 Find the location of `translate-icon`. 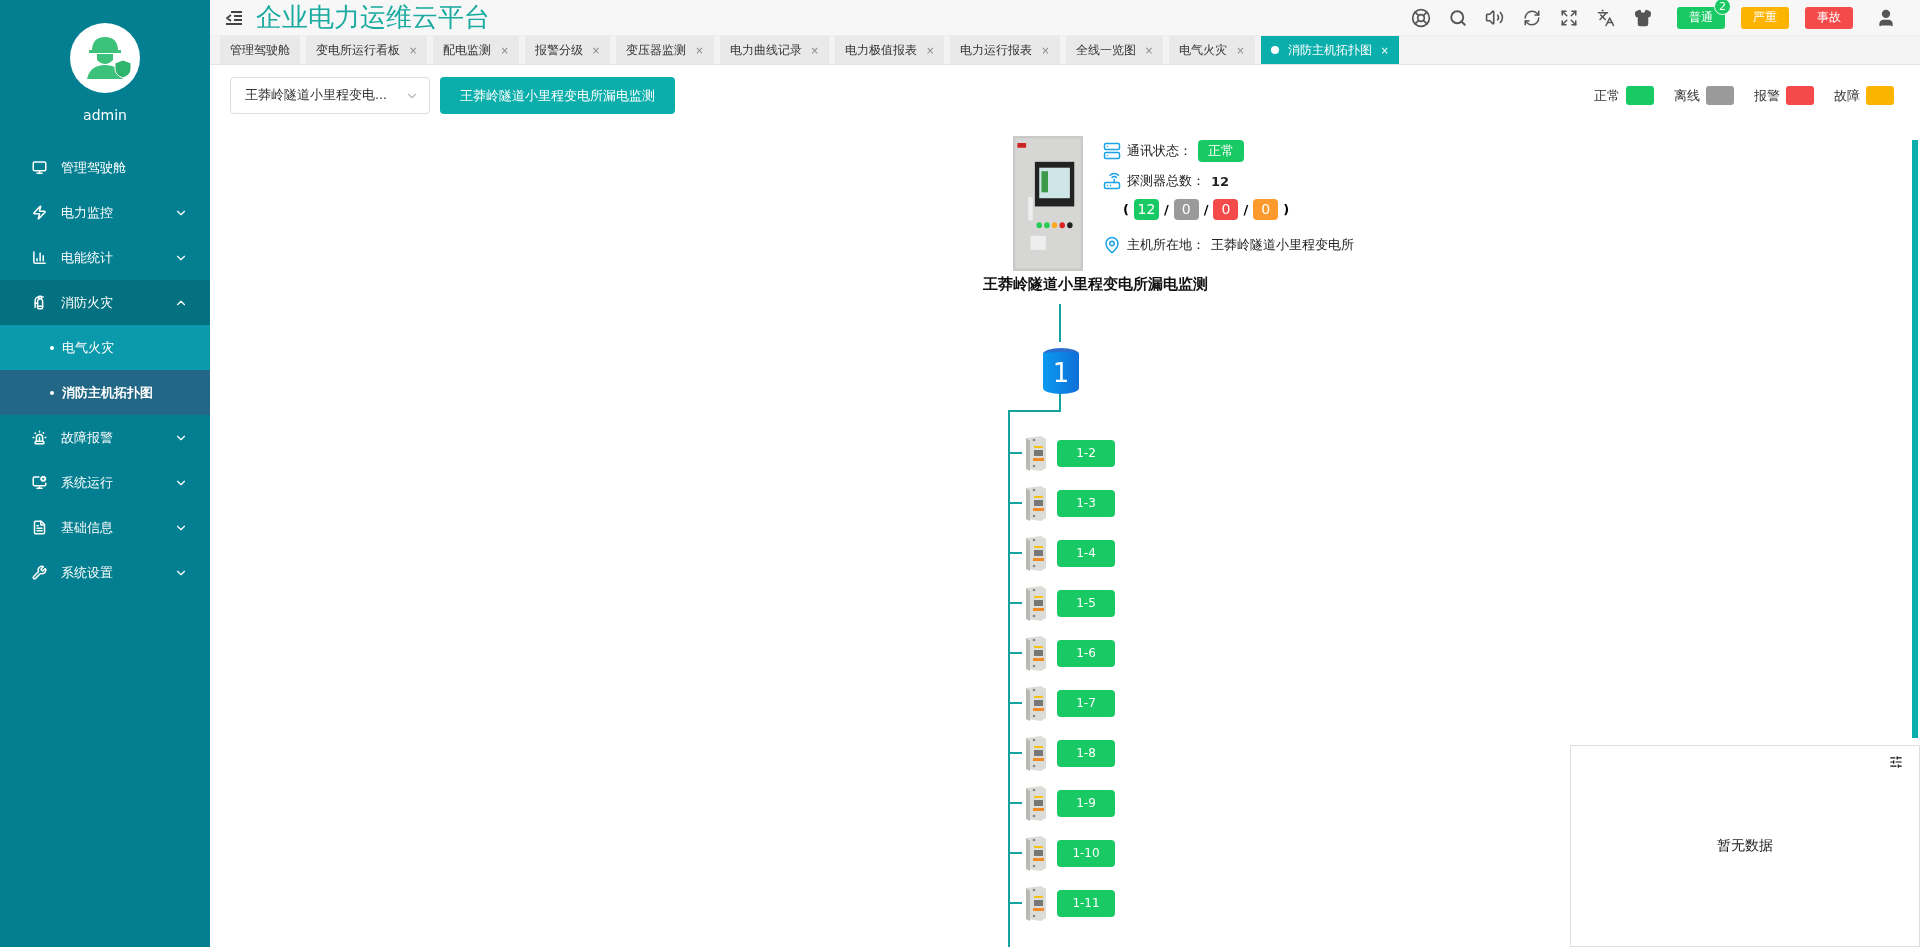

translate-icon is located at coordinates (1605, 17).